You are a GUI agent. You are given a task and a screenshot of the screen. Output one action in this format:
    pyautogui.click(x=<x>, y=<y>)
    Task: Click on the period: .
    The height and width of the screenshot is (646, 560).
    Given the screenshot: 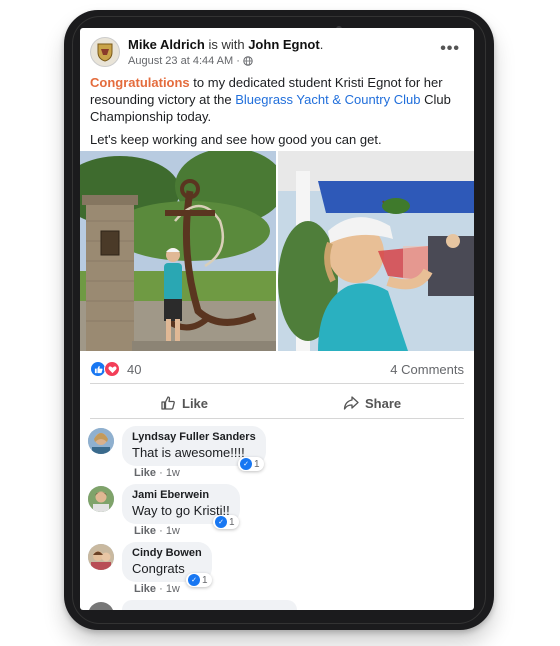 What is the action you would take?
    pyautogui.click(x=321, y=44)
    